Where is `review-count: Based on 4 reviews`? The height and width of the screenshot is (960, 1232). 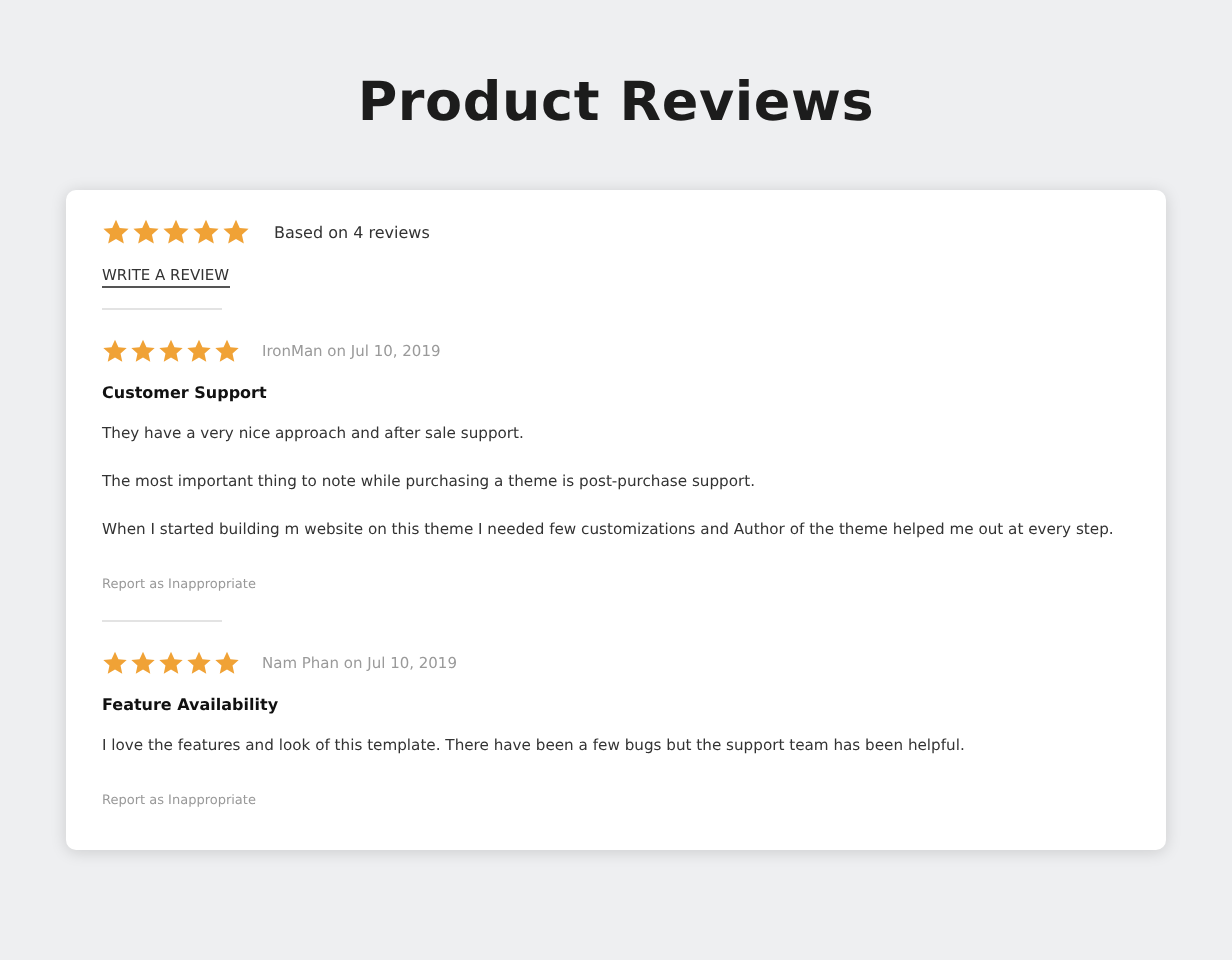 review-count: Based on 4 reviews is located at coordinates (352, 232).